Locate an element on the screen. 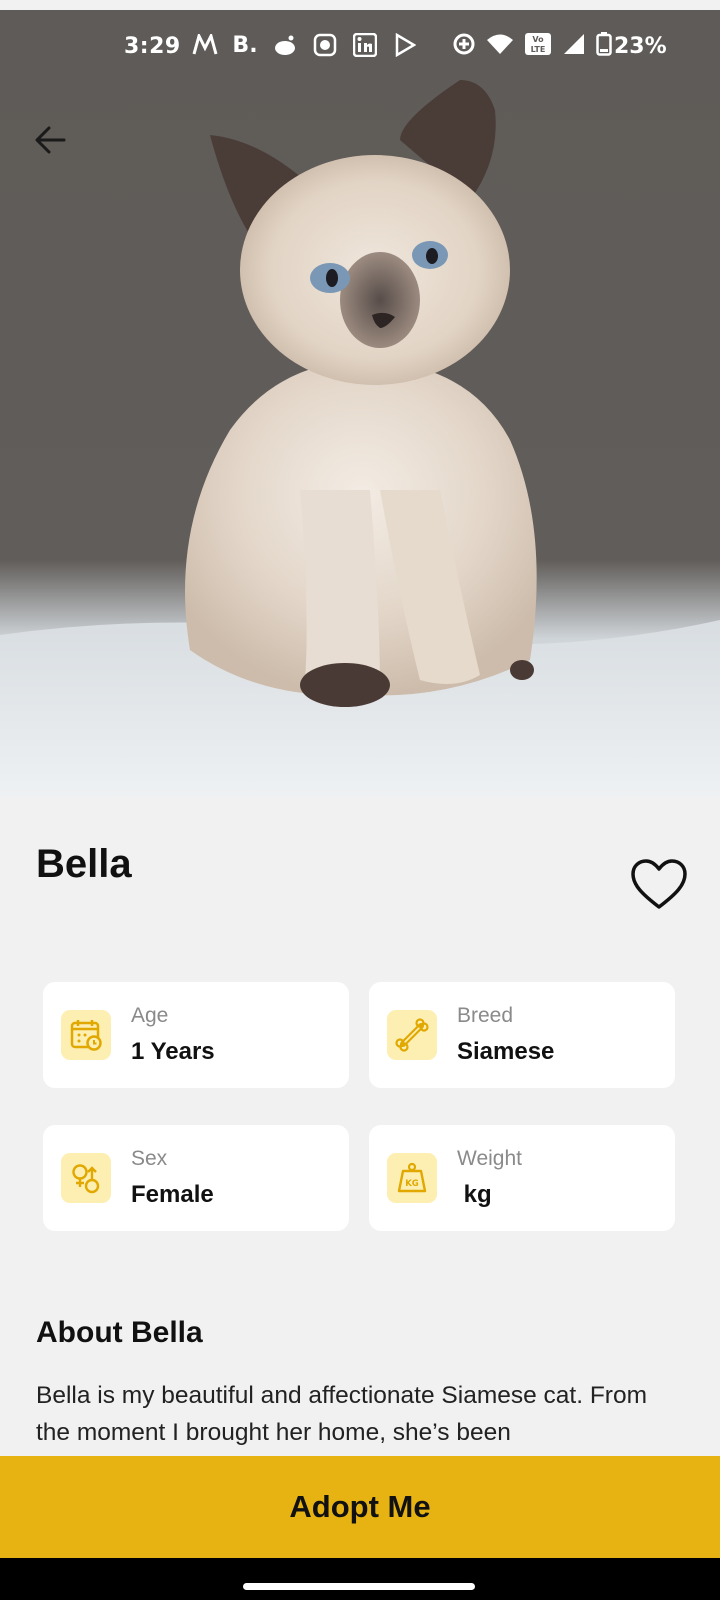  adopt-button-label: Adopt Me is located at coordinates (360, 1506).